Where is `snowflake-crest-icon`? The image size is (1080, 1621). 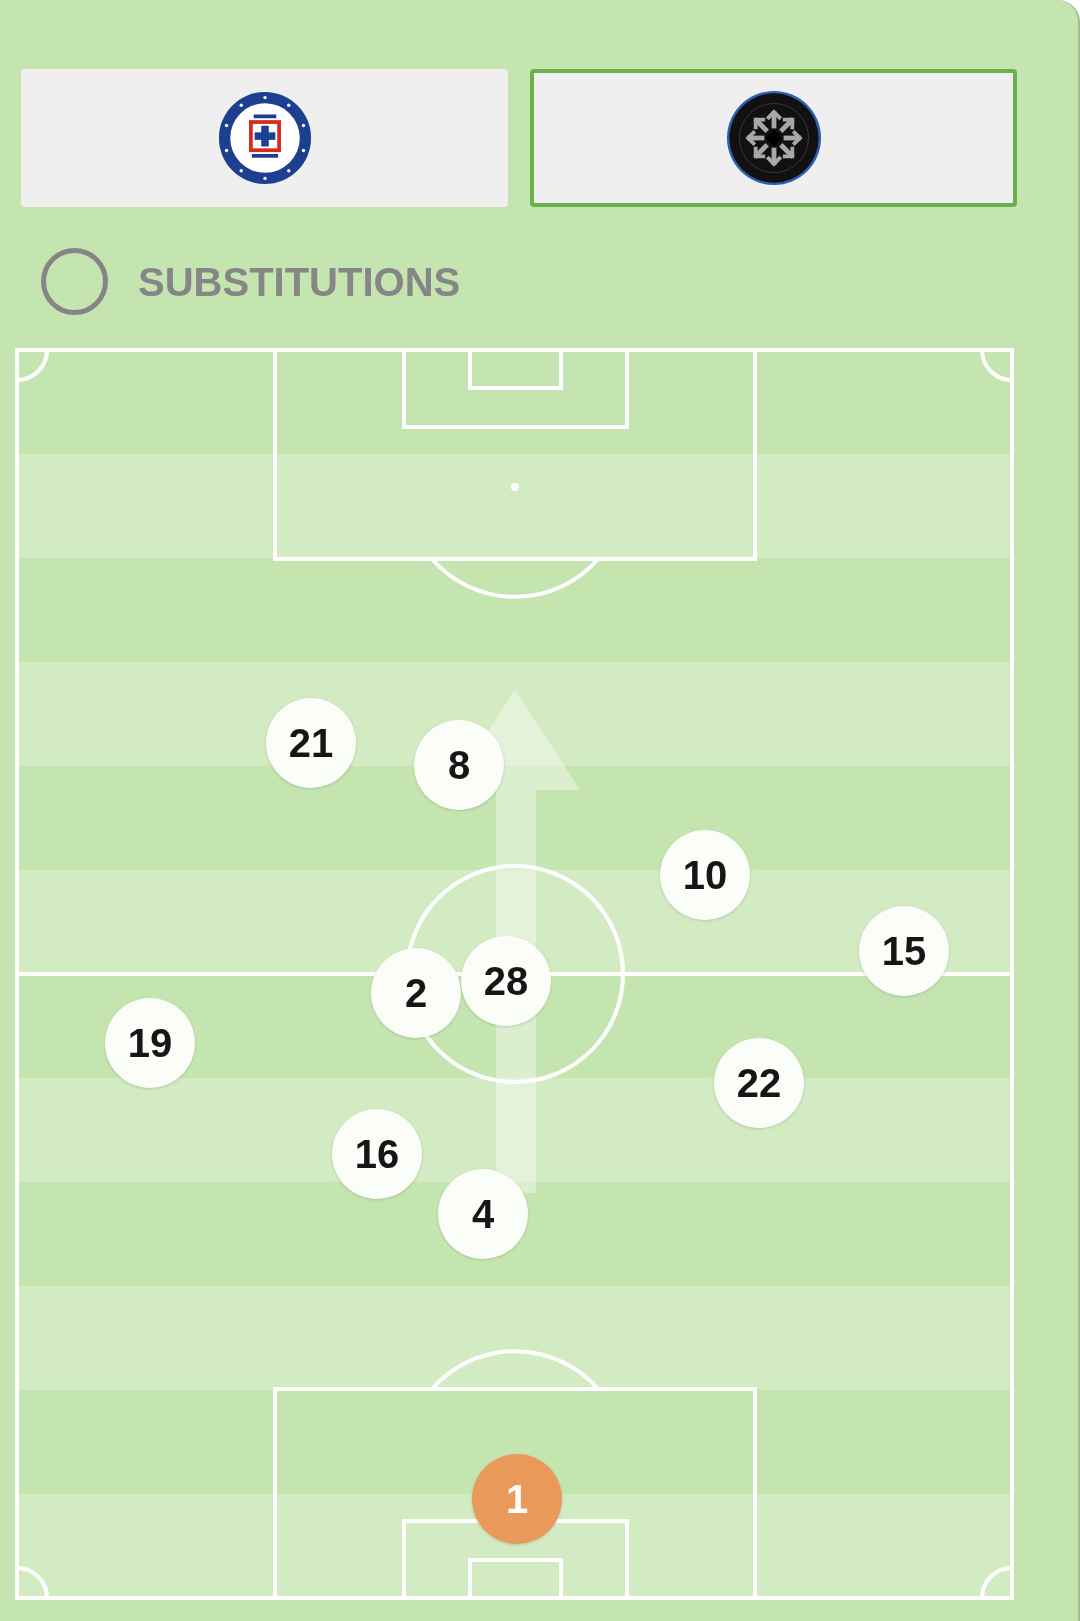 snowflake-crest-icon is located at coordinates (773, 138).